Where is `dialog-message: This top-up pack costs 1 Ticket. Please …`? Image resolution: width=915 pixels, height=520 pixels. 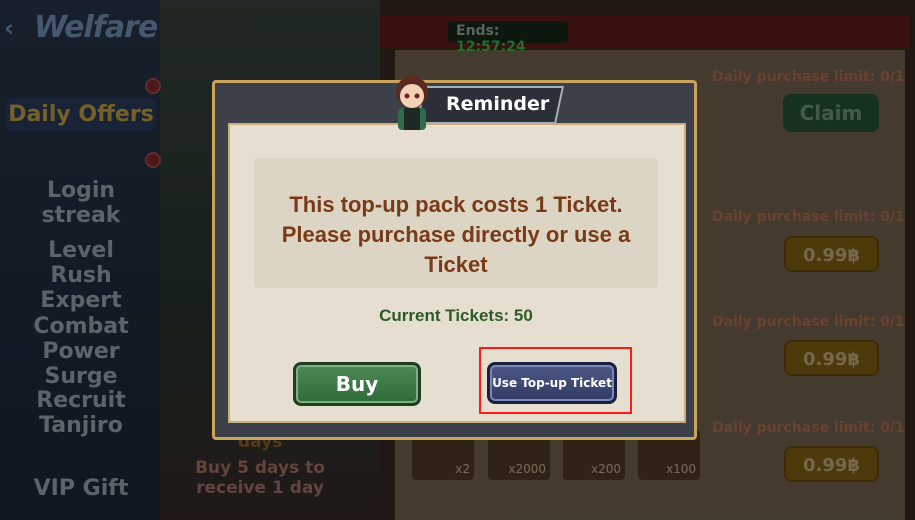 dialog-message: This top-up pack costs 1 Ticket. Please … is located at coordinates (456, 234).